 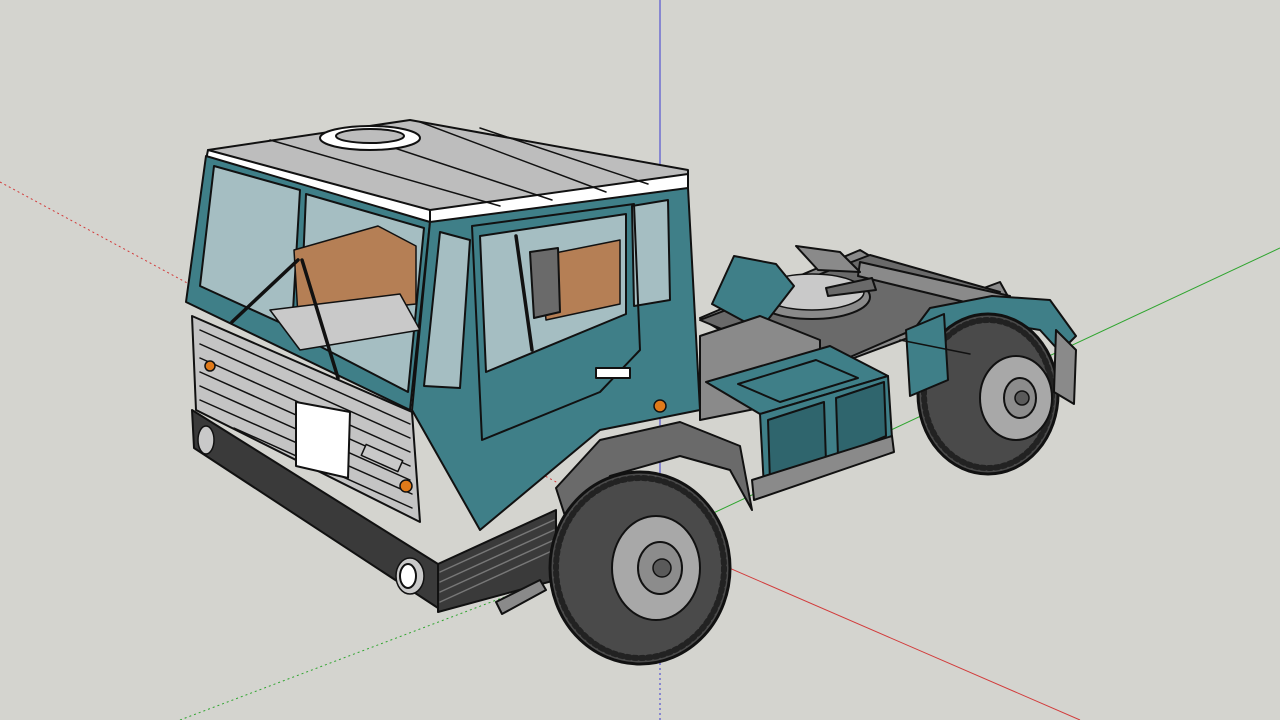 I want to click on side-mirror, so click(x=545, y=283).